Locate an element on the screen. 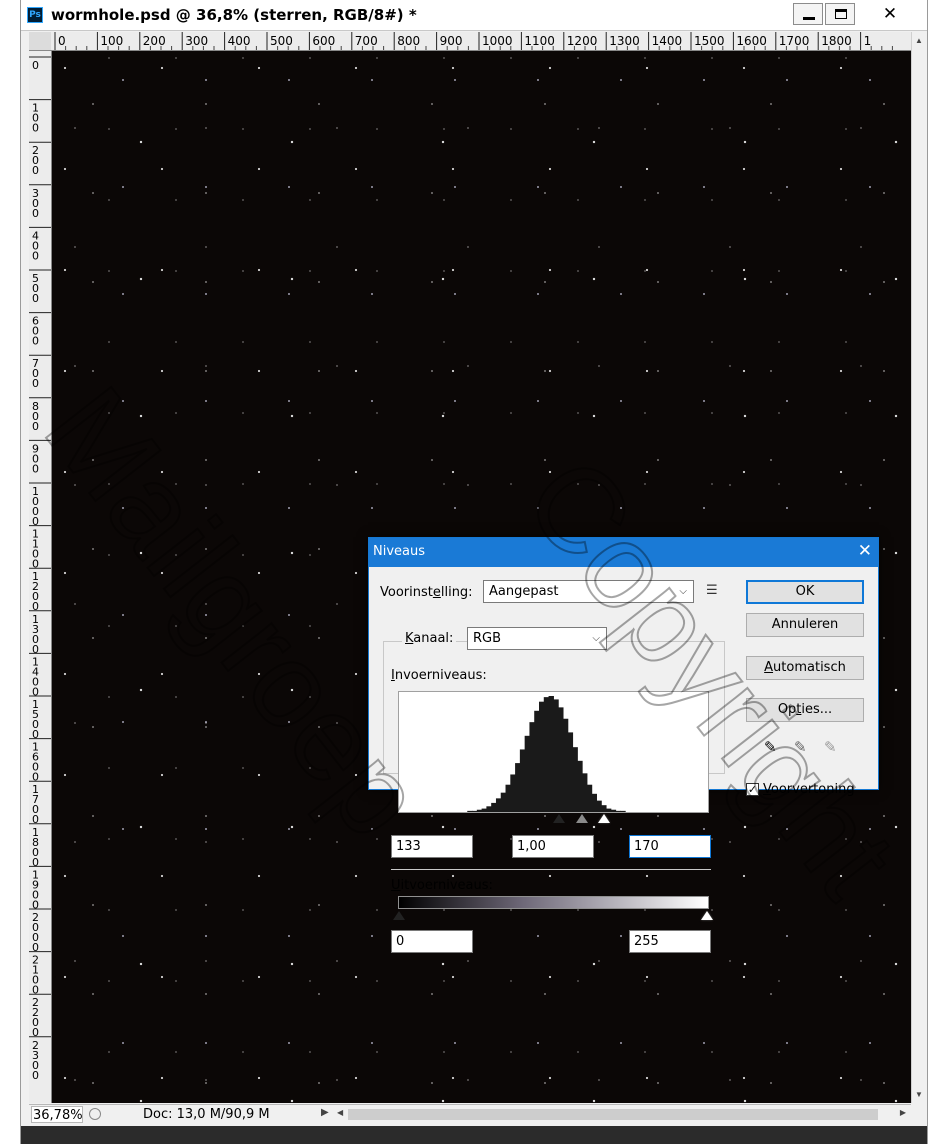  ruler-tick-label: 1100 is located at coordinates (539, 41).